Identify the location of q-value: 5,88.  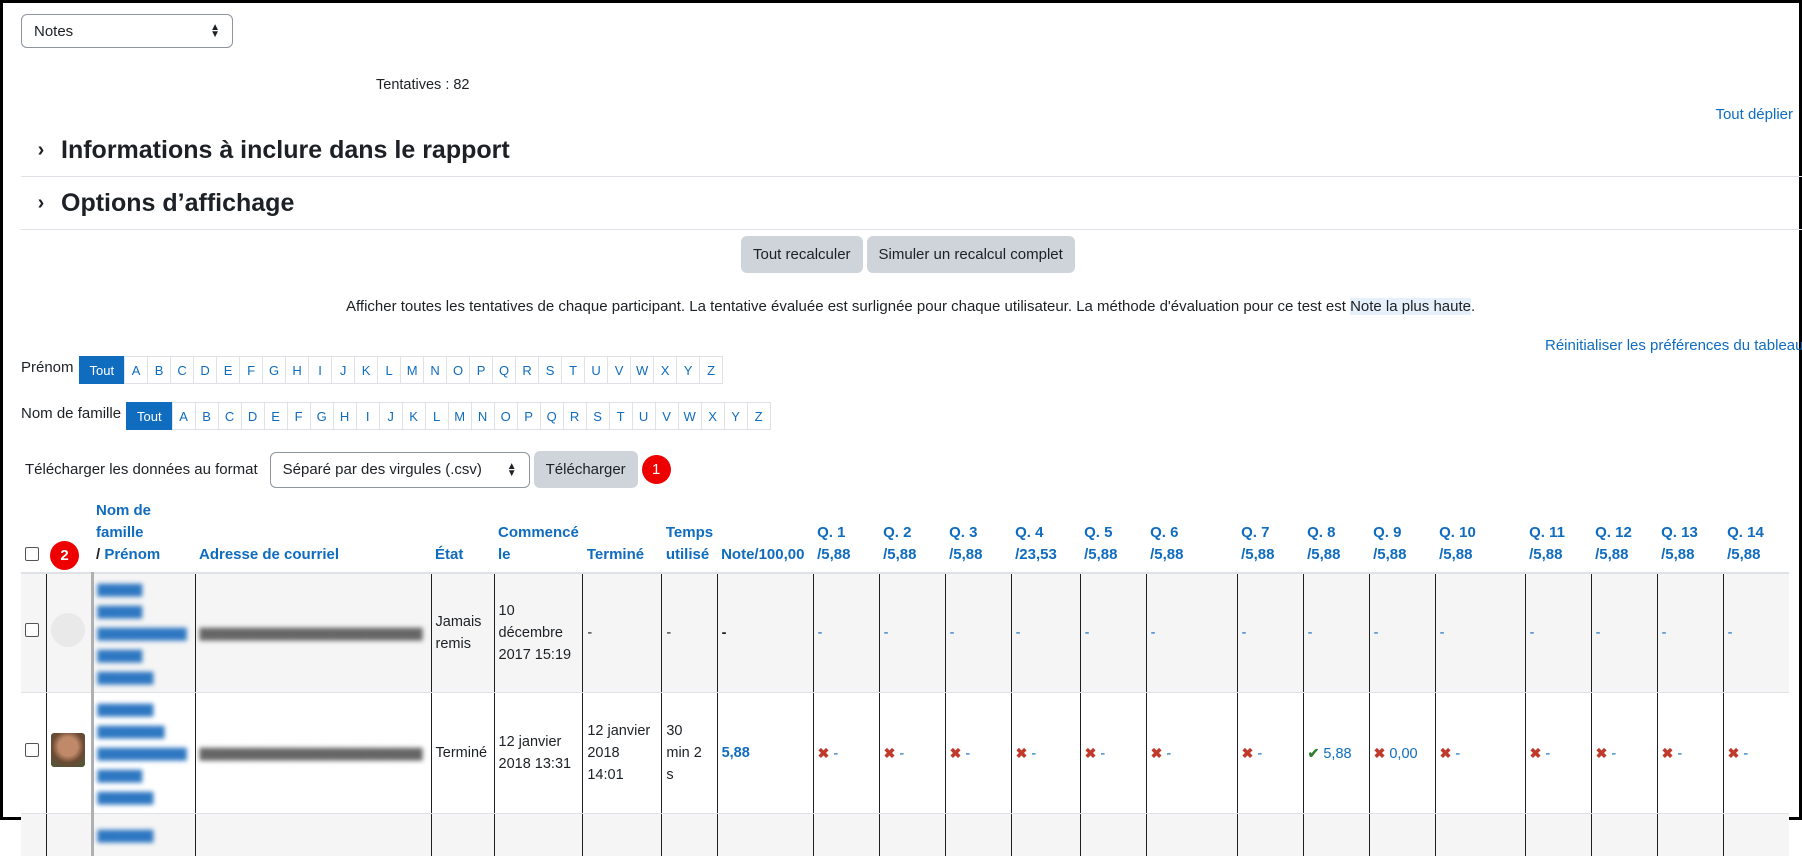
(1337, 754).